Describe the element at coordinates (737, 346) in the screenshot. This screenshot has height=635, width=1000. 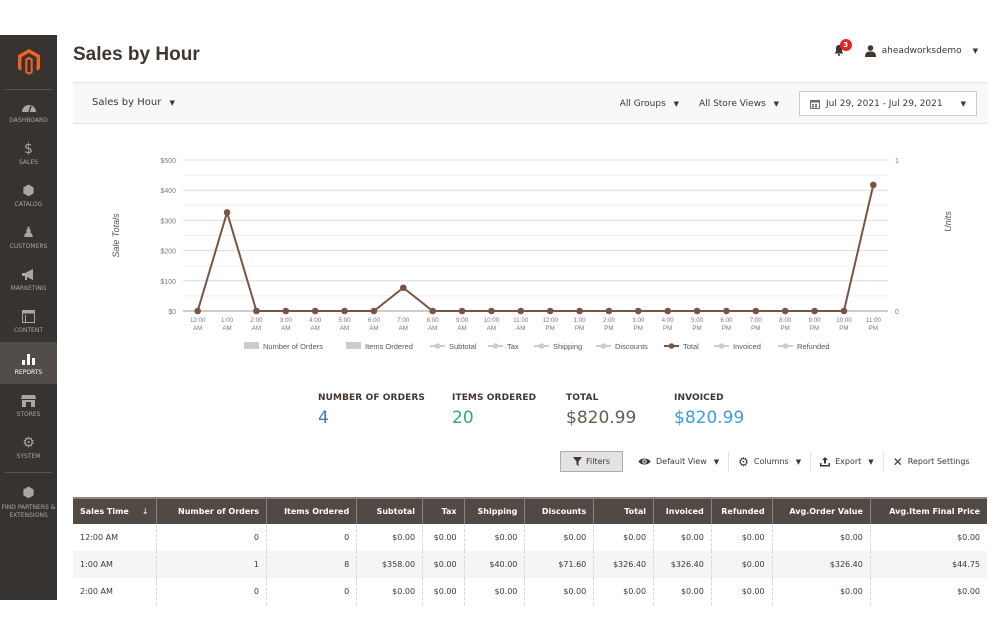
I see `legend-item-invoiced: Invoiced` at that location.